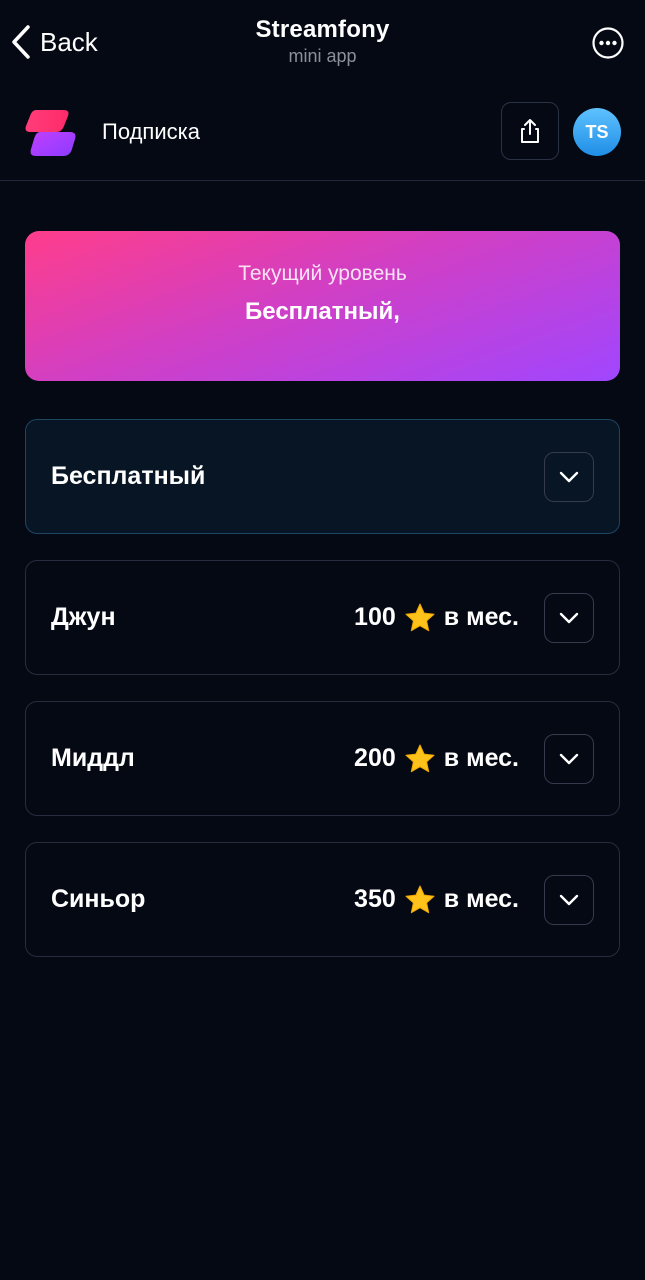 This screenshot has height=1280, width=645. What do you see at coordinates (151, 131) in the screenshot?
I see `page-title: Подписка` at bounding box center [151, 131].